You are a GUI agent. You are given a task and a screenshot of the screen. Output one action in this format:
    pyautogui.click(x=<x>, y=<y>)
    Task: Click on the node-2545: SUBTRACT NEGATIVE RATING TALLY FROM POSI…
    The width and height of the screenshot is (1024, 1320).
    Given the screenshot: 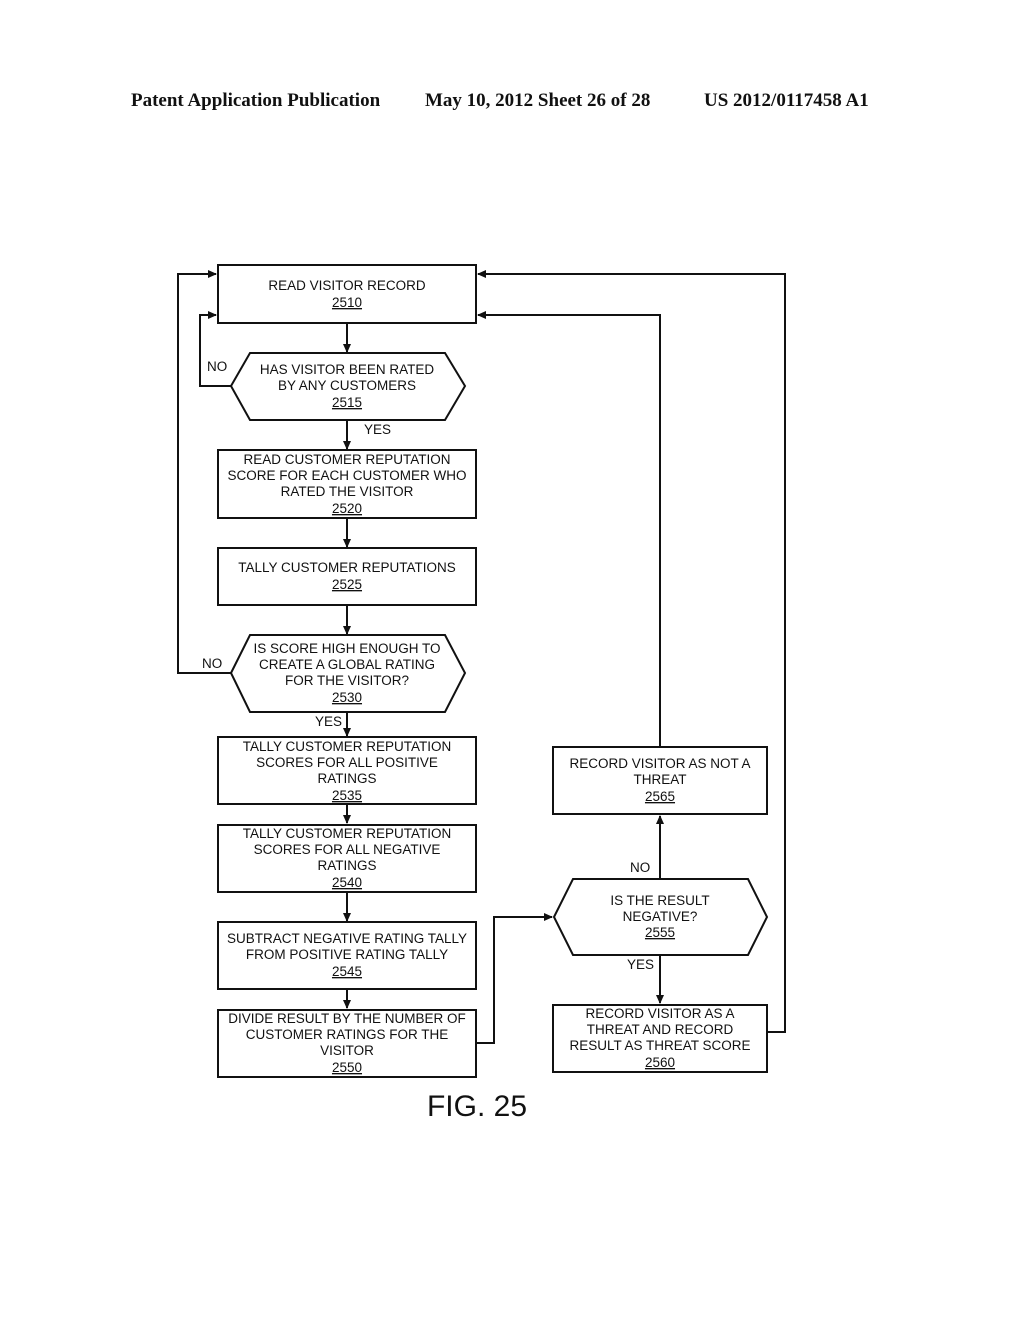 What is the action you would take?
    pyautogui.click(x=347, y=955)
    